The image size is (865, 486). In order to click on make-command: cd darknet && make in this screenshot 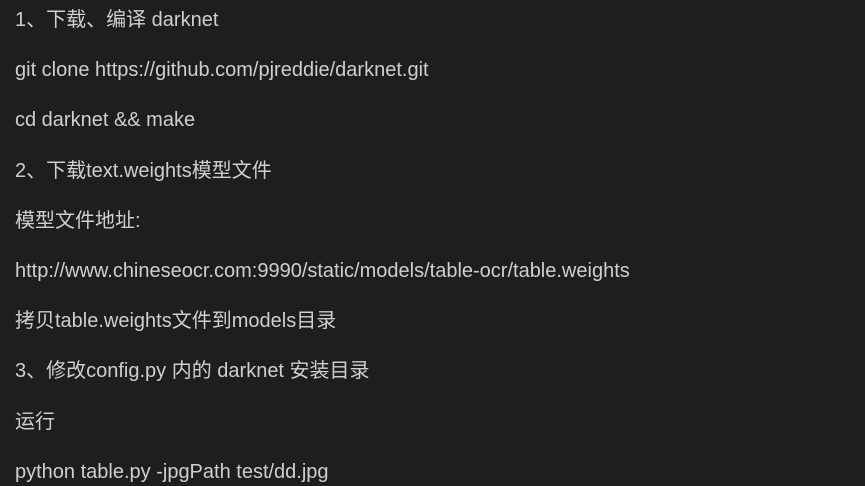, I will do `click(105, 120)`.